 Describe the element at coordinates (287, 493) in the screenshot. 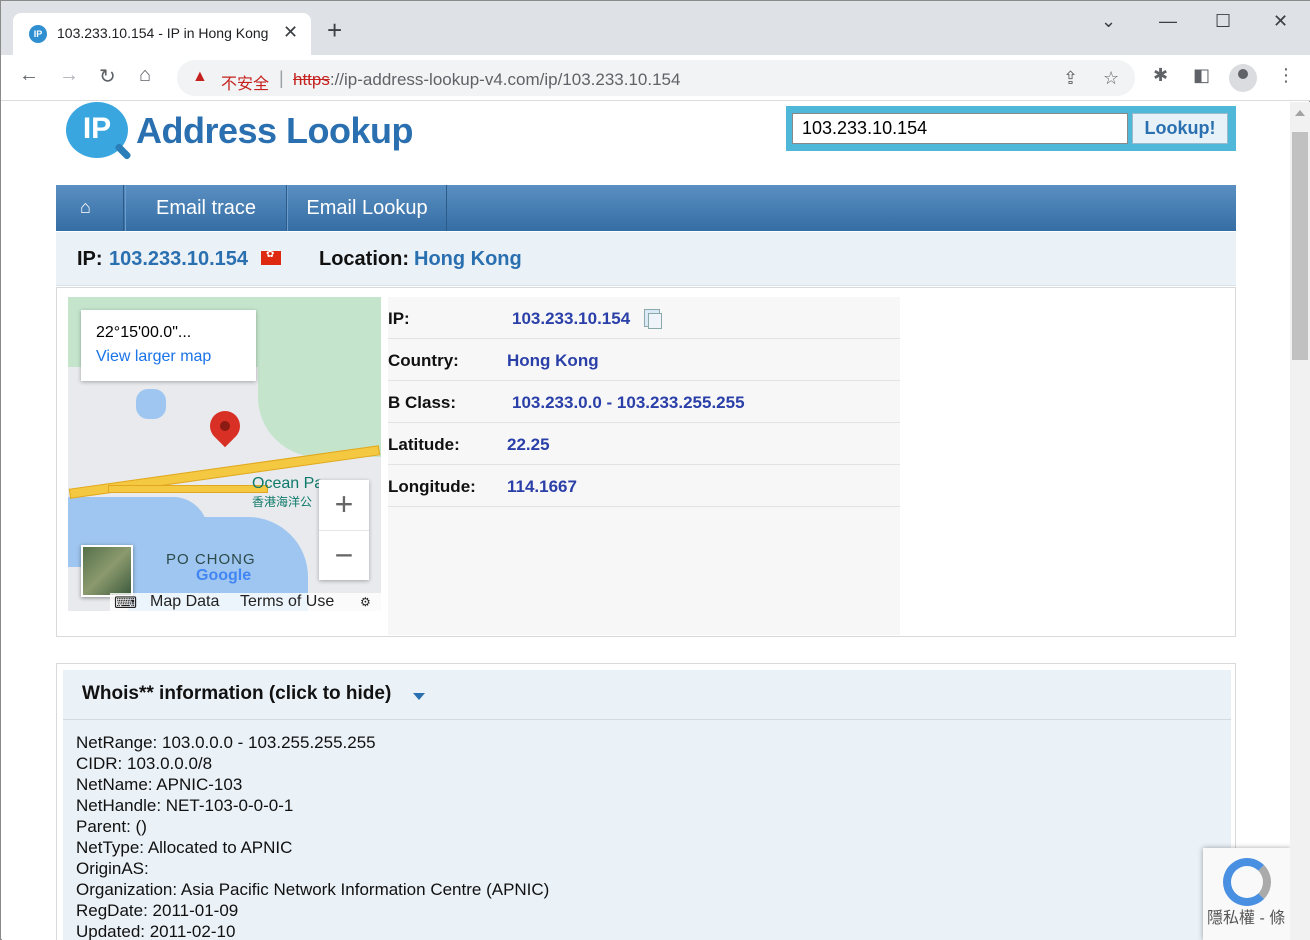

I see `map-place-ocean-park: Ocean Pa 香港海洋公` at that location.